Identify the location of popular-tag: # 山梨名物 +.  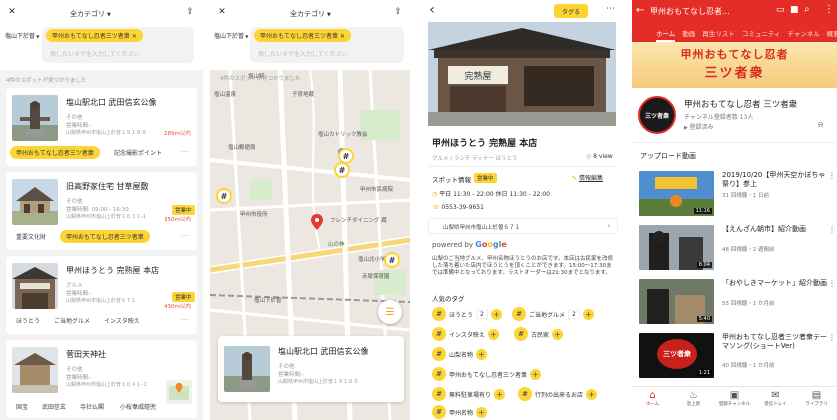
(460, 354).